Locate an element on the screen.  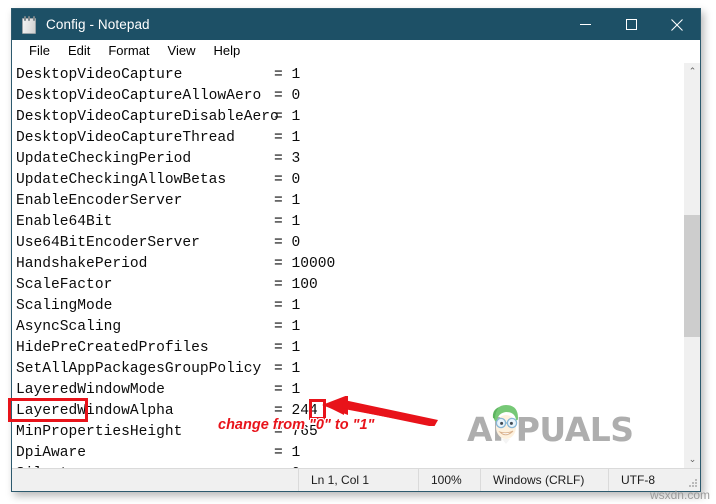
config-line: Use64BitEncoderServer = 0 is located at coordinates (349, 243).